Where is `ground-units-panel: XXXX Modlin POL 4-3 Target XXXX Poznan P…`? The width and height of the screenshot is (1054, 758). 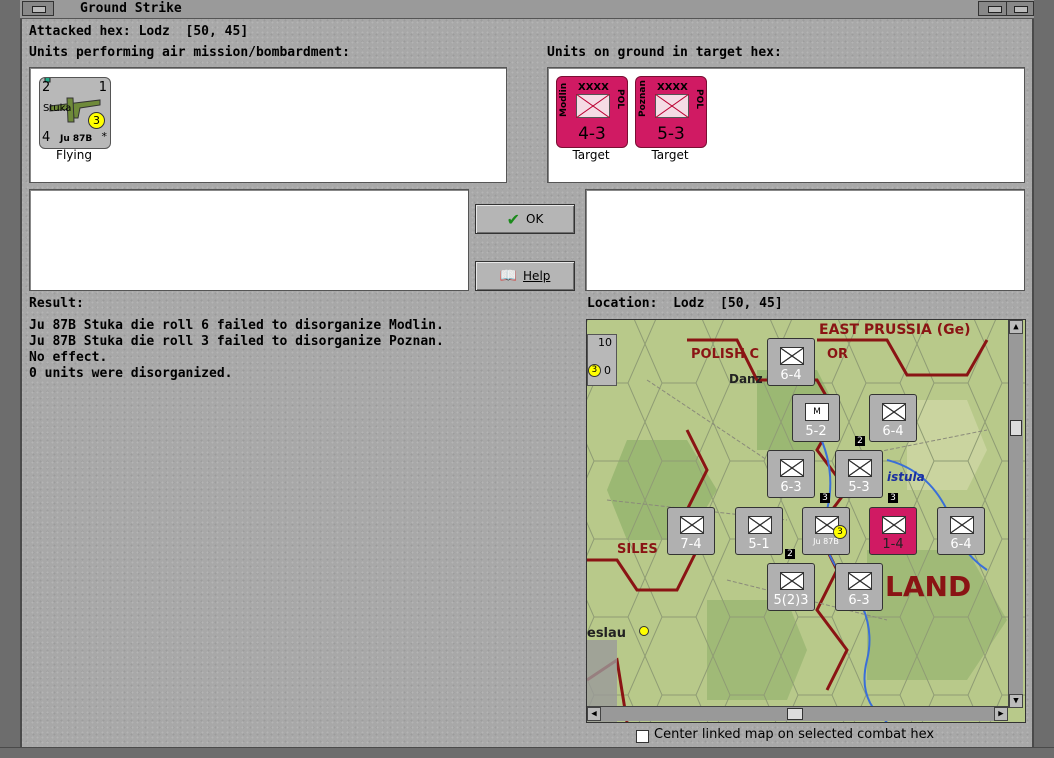 ground-units-panel: XXXX Modlin POL 4-3 Target XXXX Poznan P… is located at coordinates (786, 125).